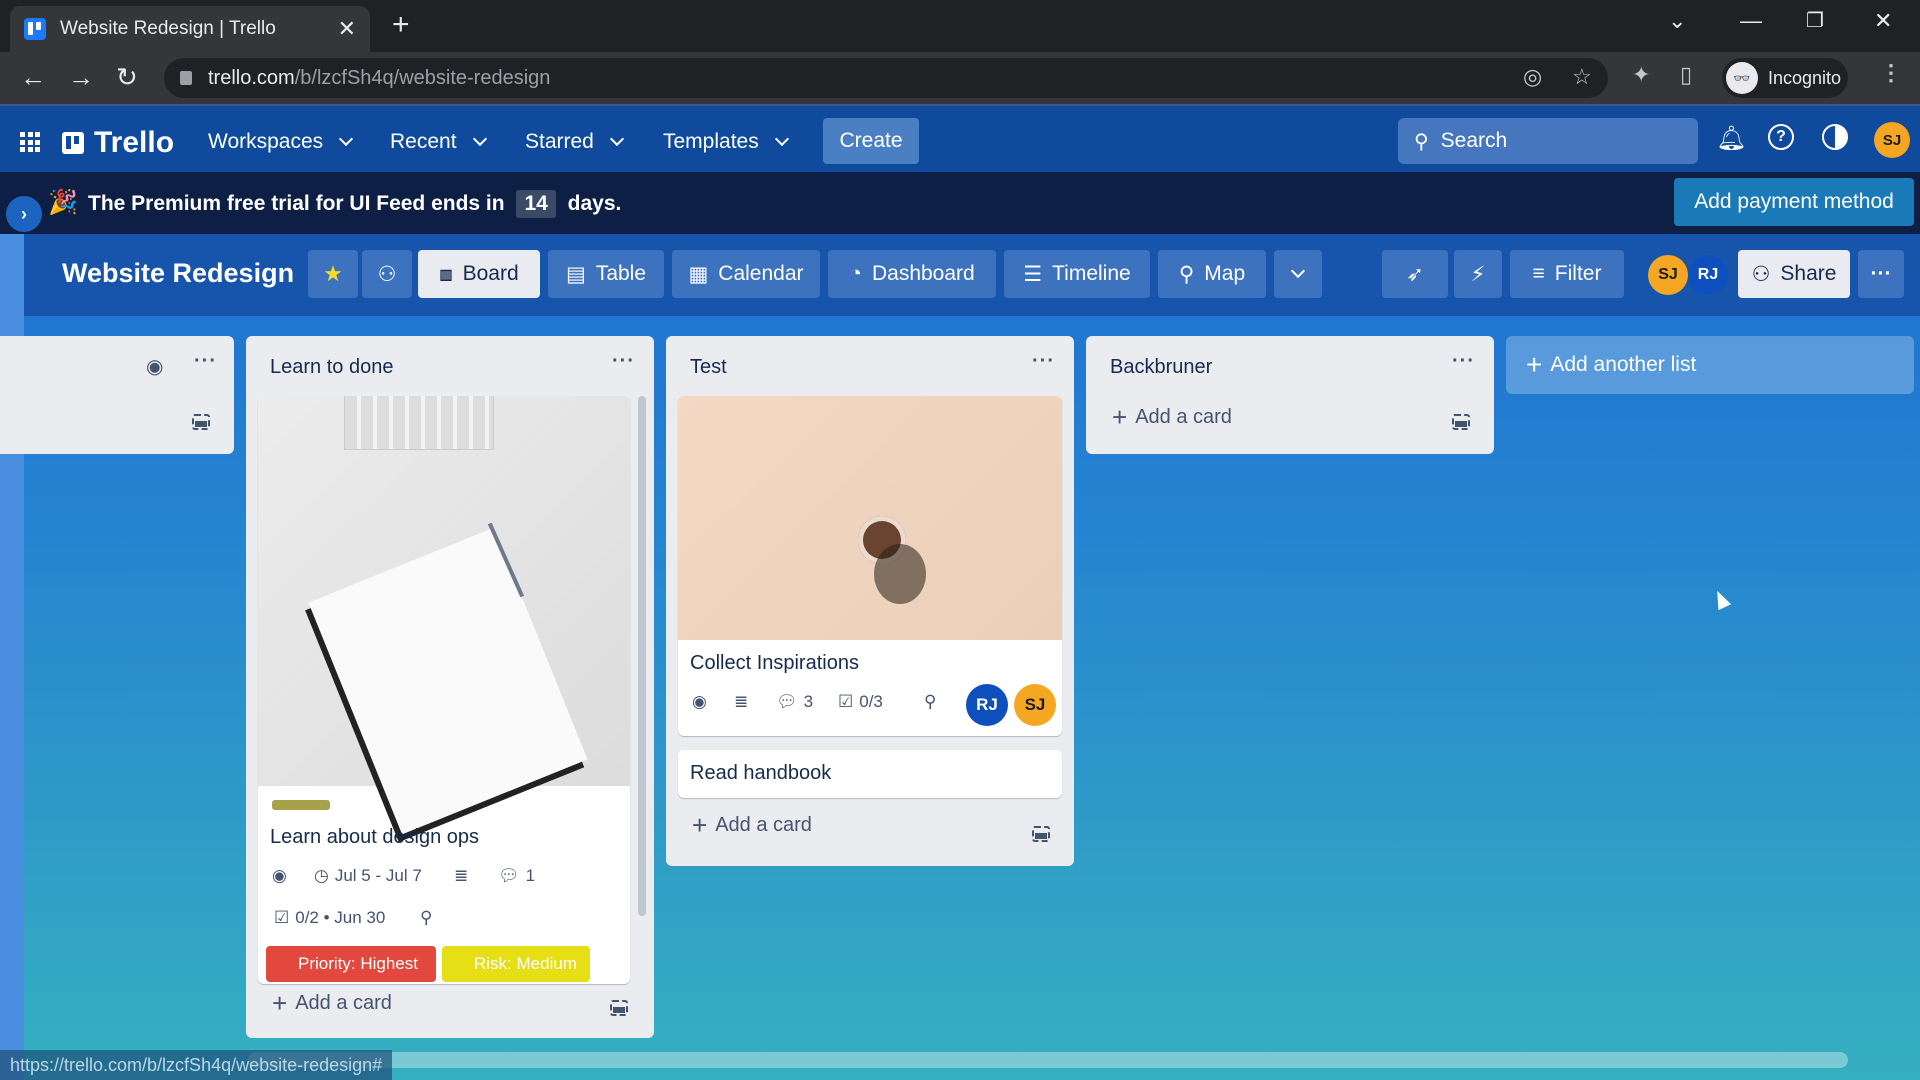 The image size is (1920, 1080). I want to click on checklist-text: 0/3, so click(871, 701).